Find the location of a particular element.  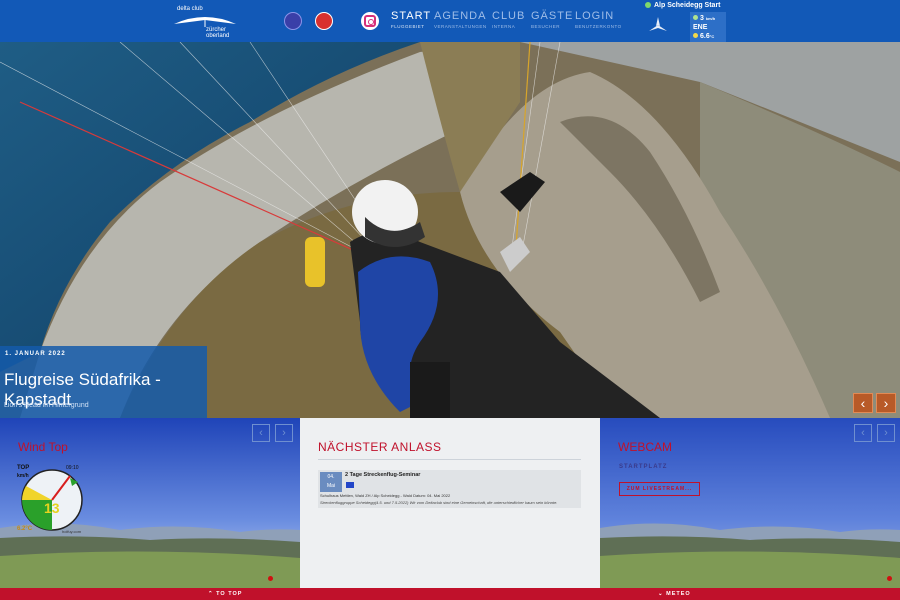

temperature: 6.6 is located at coordinates (705, 36).